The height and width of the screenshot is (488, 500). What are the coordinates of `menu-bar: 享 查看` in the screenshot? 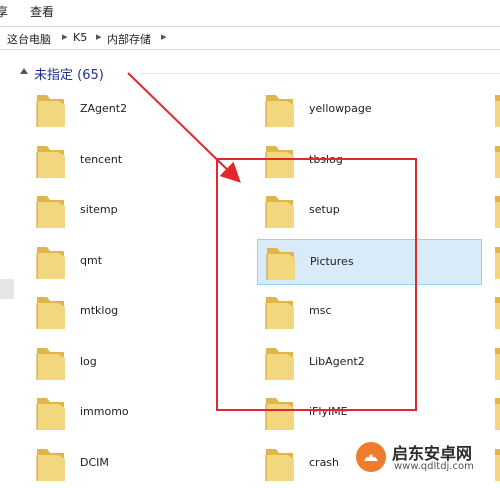 It's located at (250, 11).